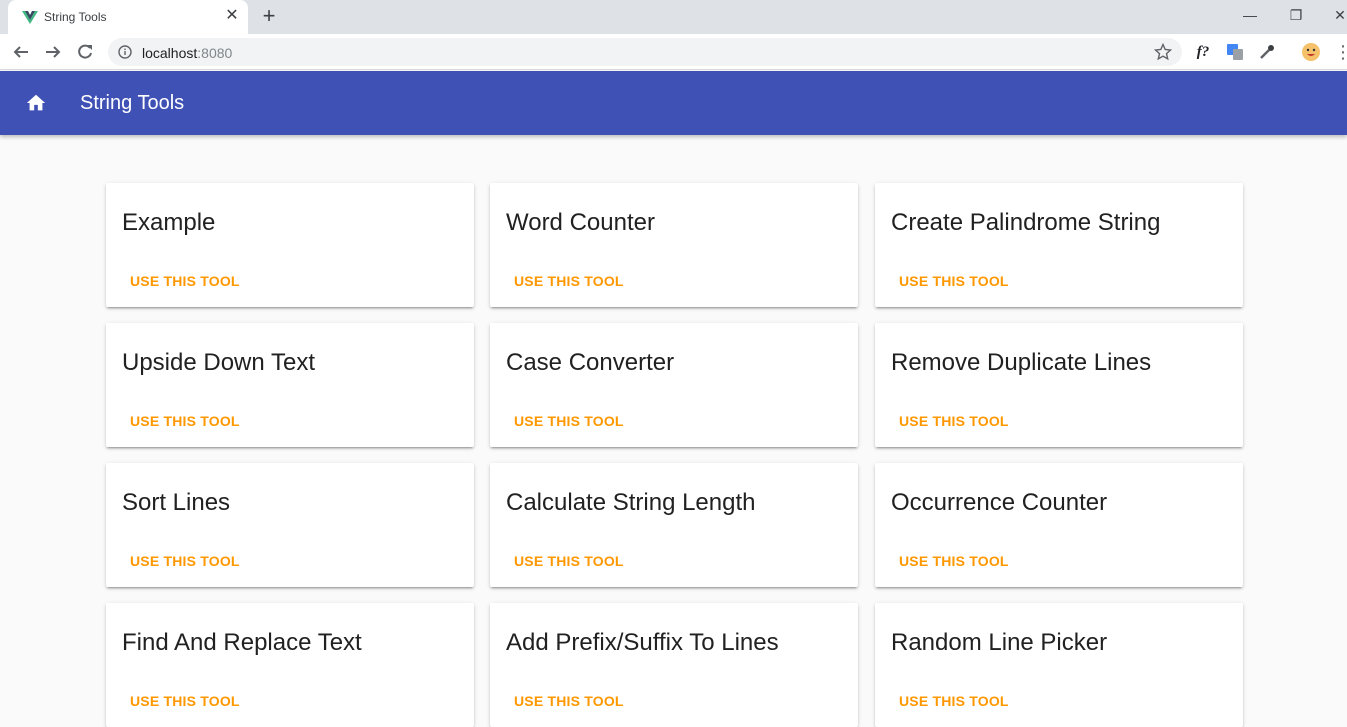 This screenshot has width=1347, height=727. What do you see at coordinates (1250, 15) in the screenshot?
I see `minimize-button: —` at bounding box center [1250, 15].